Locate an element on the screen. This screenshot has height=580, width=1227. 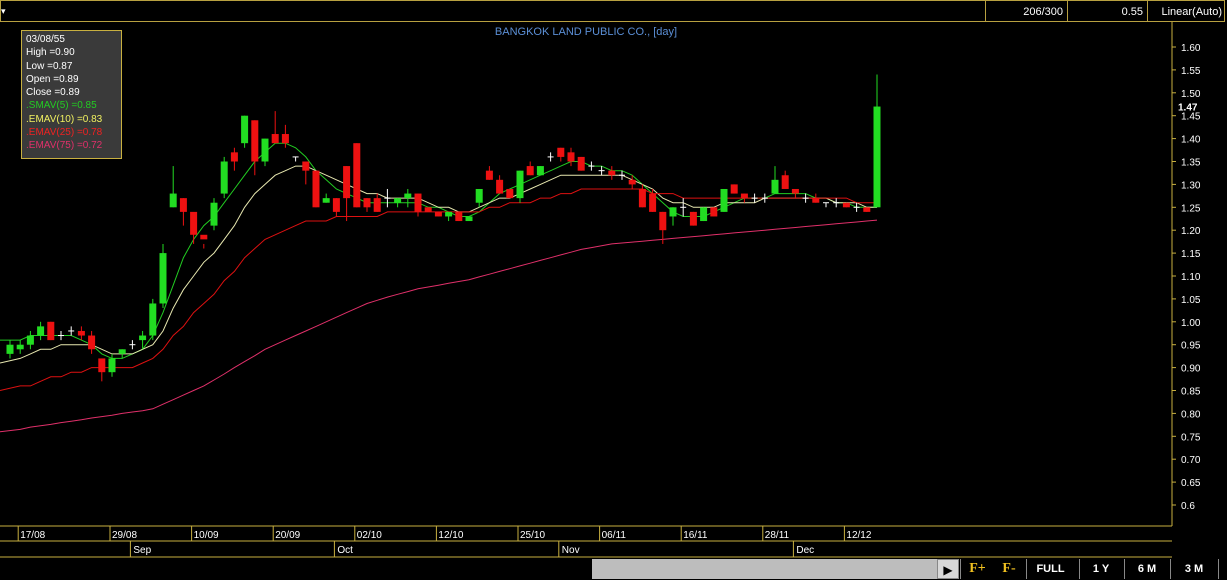
info-emav10: .EMAV(10) =0.83 is located at coordinates (64, 119).